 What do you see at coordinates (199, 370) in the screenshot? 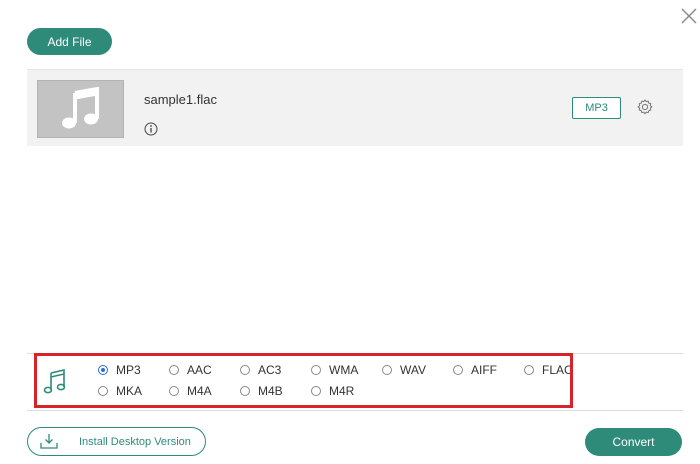
I see `format-option-label: AAC` at bounding box center [199, 370].